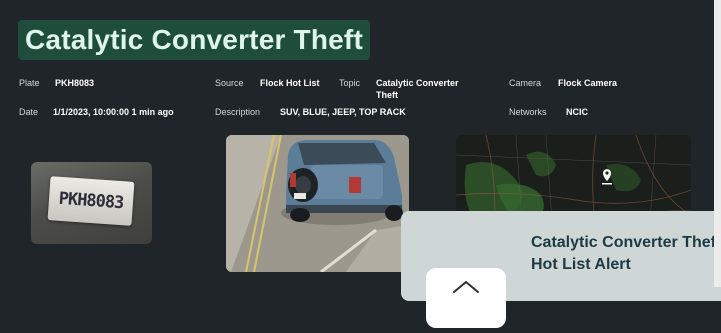  I want to click on camera-value: Flock Camera, so click(588, 83).